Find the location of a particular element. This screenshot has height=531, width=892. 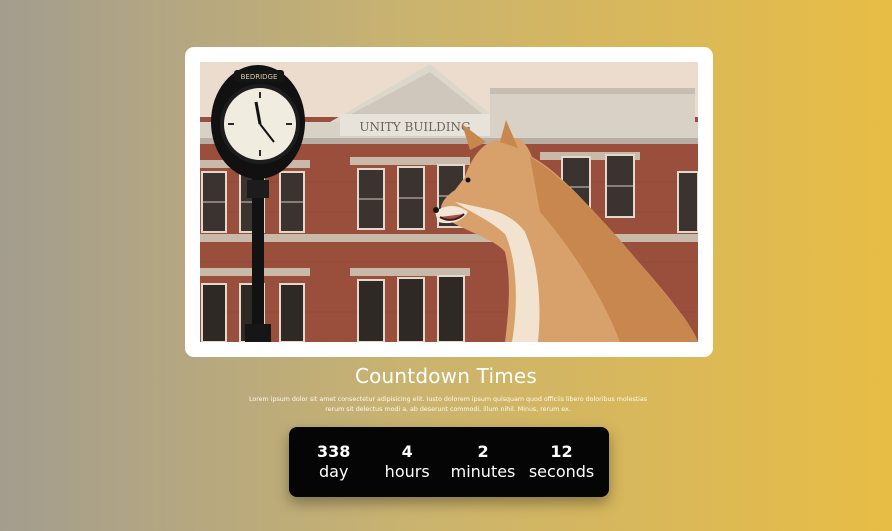

countdown-days: 338 day is located at coordinates (334, 462).